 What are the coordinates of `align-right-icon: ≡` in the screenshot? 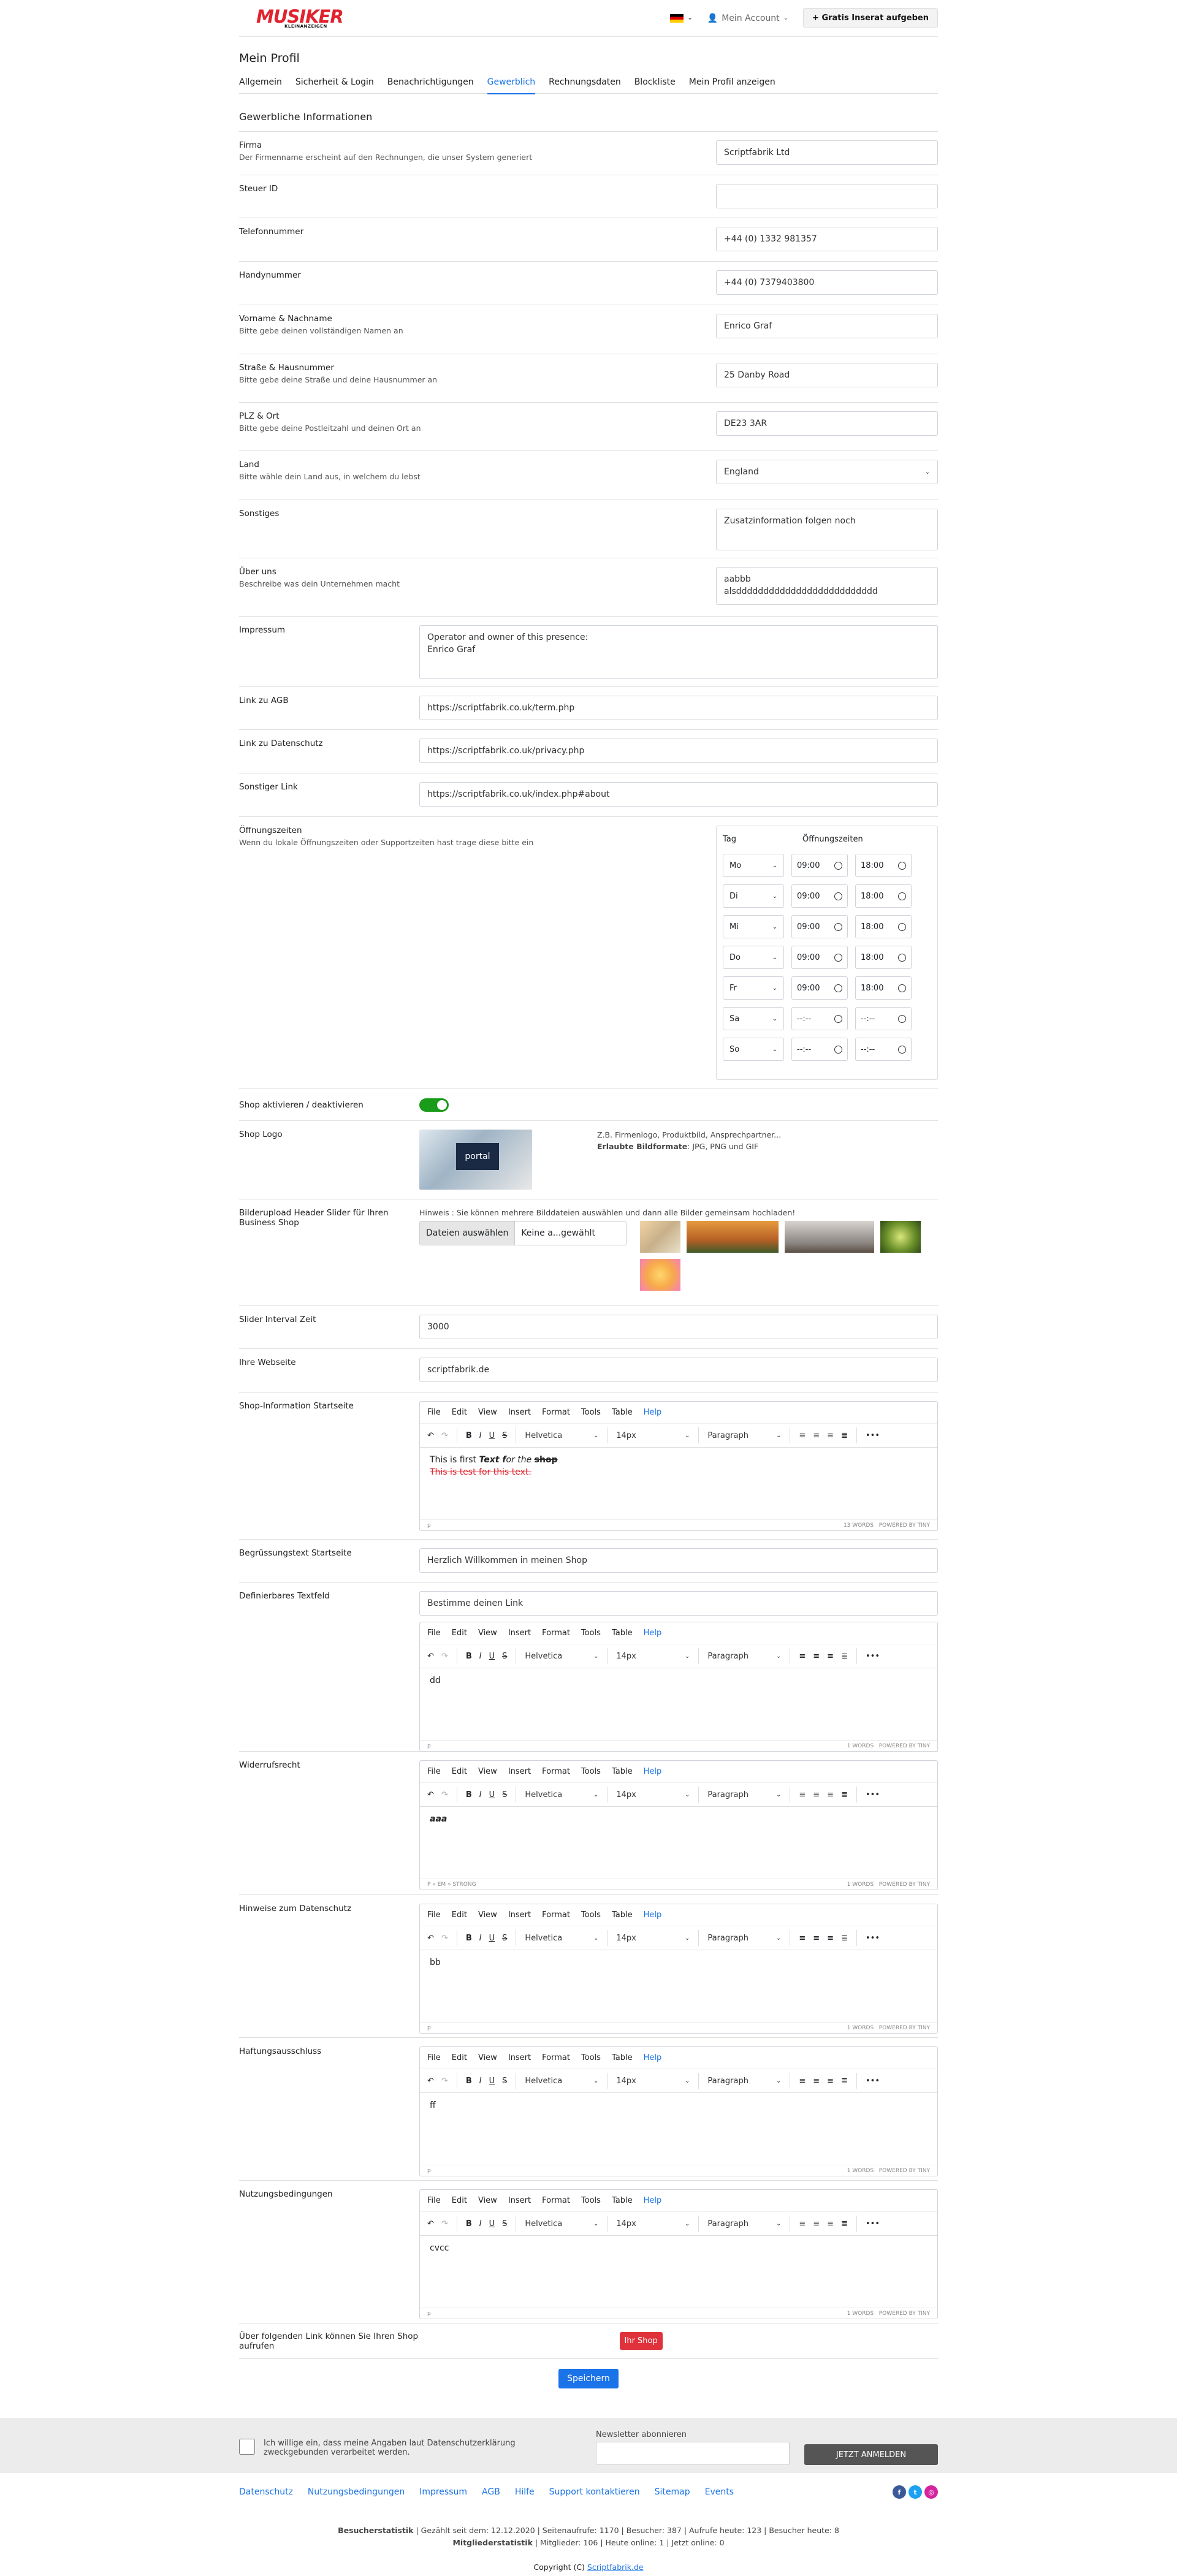 It's located at (830, 1656).